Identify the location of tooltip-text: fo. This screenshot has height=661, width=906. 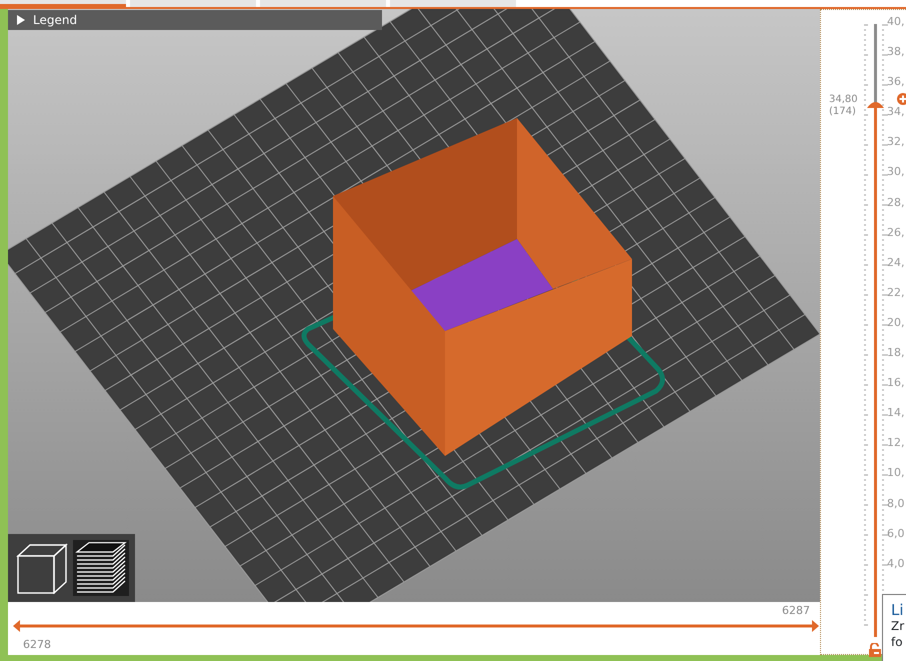
(897, 642).